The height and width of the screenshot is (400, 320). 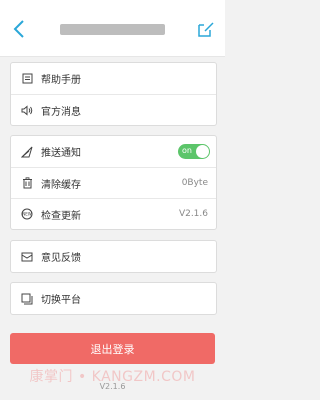 I want to click on push-notification-toggle: on, so click(x=194, y=151).